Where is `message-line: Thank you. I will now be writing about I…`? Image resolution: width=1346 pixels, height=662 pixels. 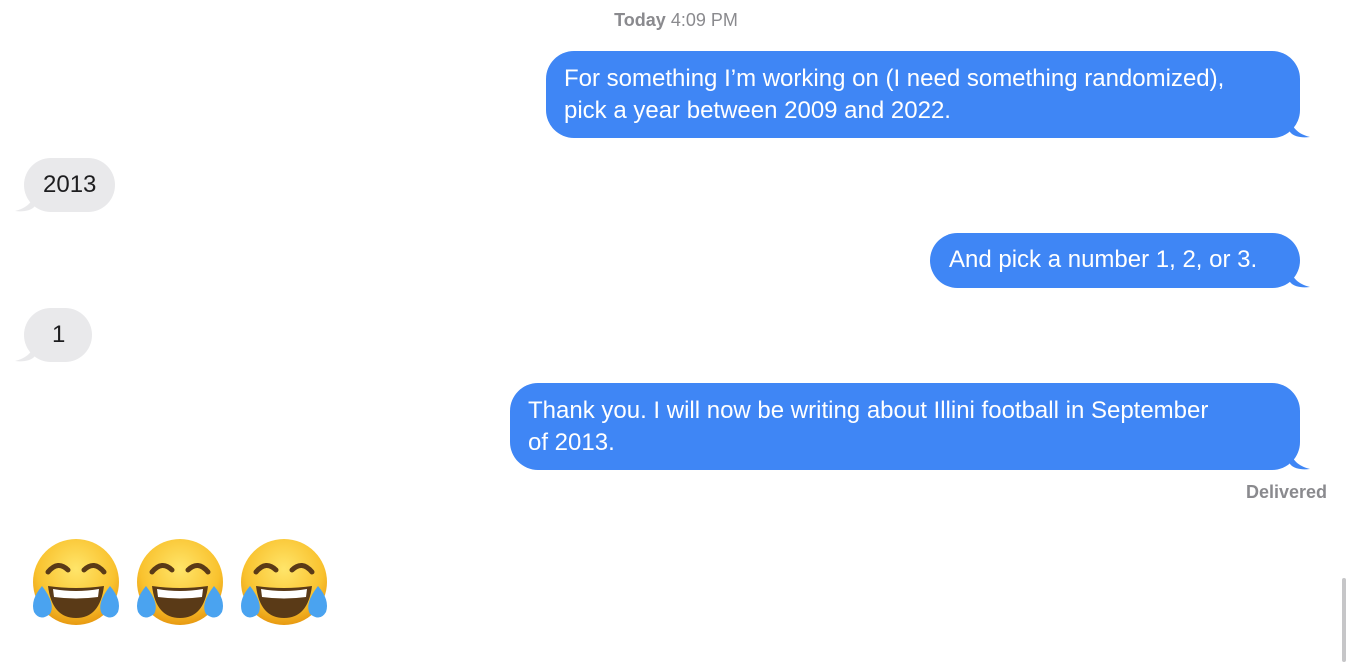 message-line: Thank you. I will now be writing about I… is located at coordinates (868, 410).